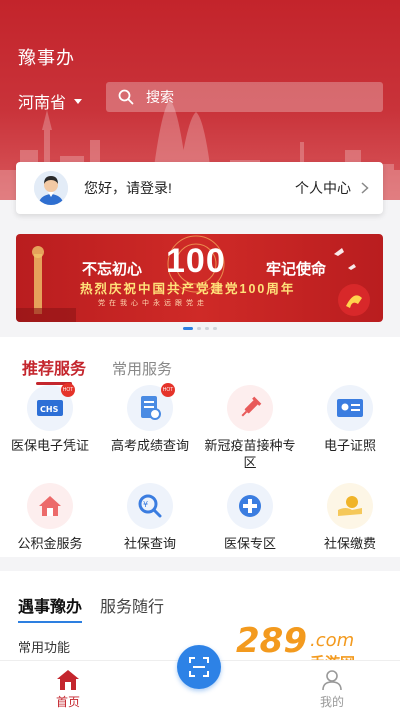 Image resolution: width=400 pixels, height=711 pixels. I want to click on personal-center-label: 个人中心, so click(323, 188).